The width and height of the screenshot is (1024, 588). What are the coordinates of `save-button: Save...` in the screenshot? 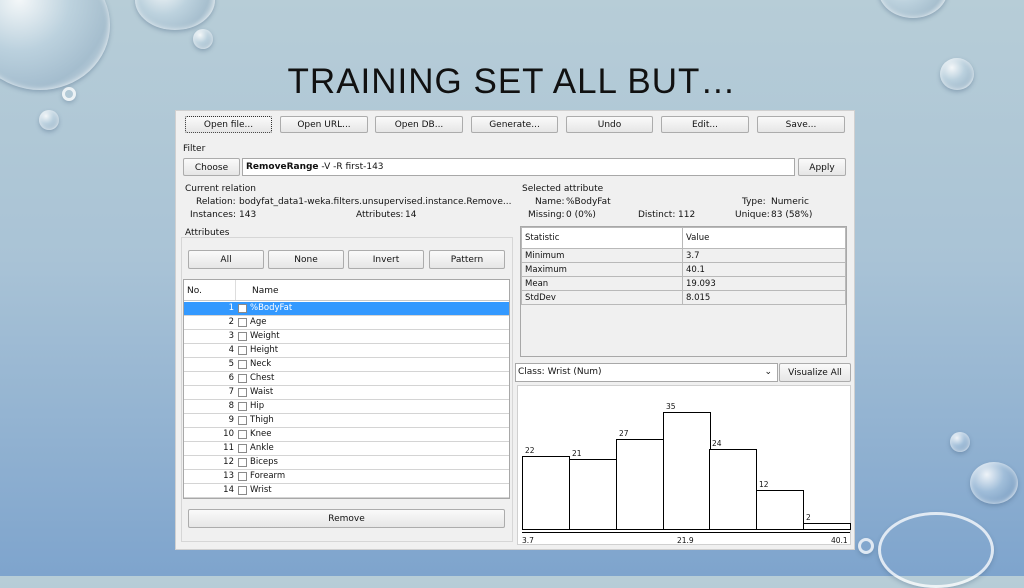 It's located at (801, 124).